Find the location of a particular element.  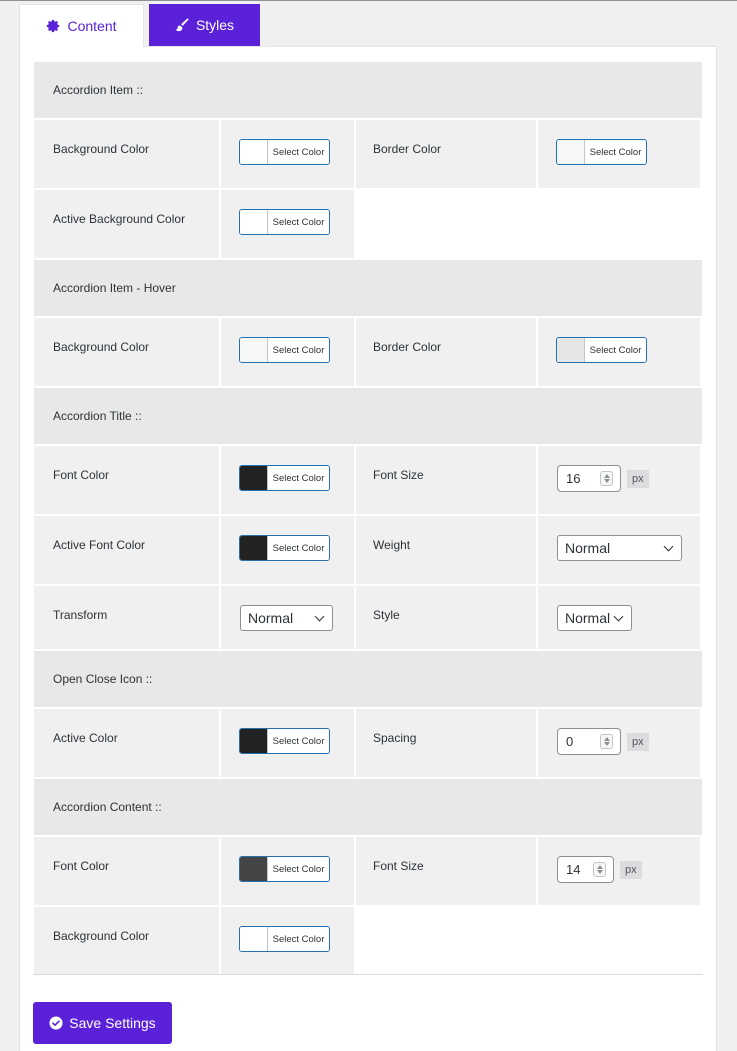

input-value: 0 is located at coordinates (570, 741).